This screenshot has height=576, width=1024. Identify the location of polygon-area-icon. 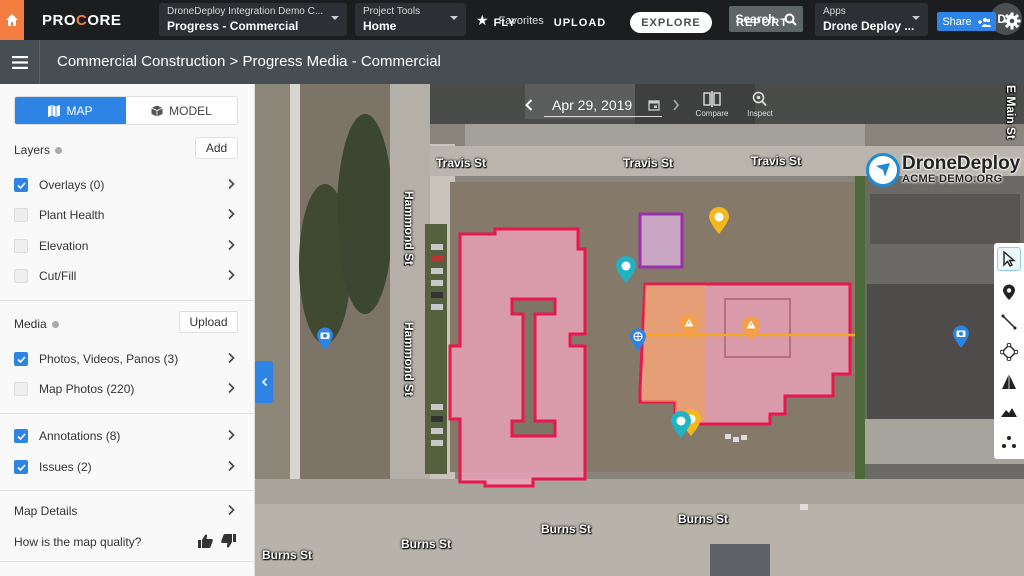
(1009, 352).